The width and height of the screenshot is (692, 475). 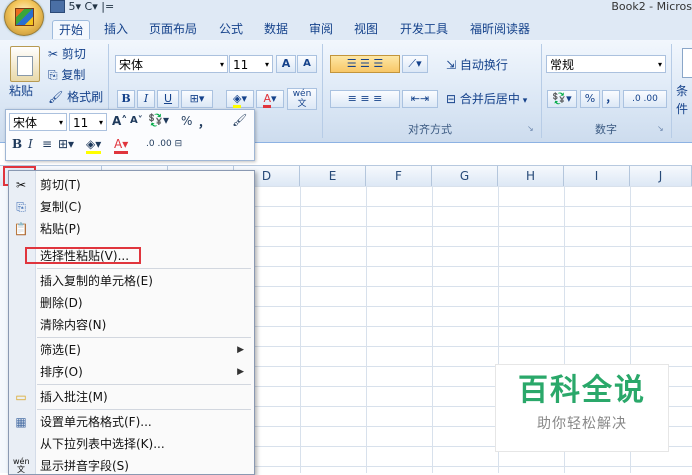 What do you see at coordinates (239, 120) in the screenshot?
I see `mini-format-painter-icon: 🖌` at bounding box center [239, 120].